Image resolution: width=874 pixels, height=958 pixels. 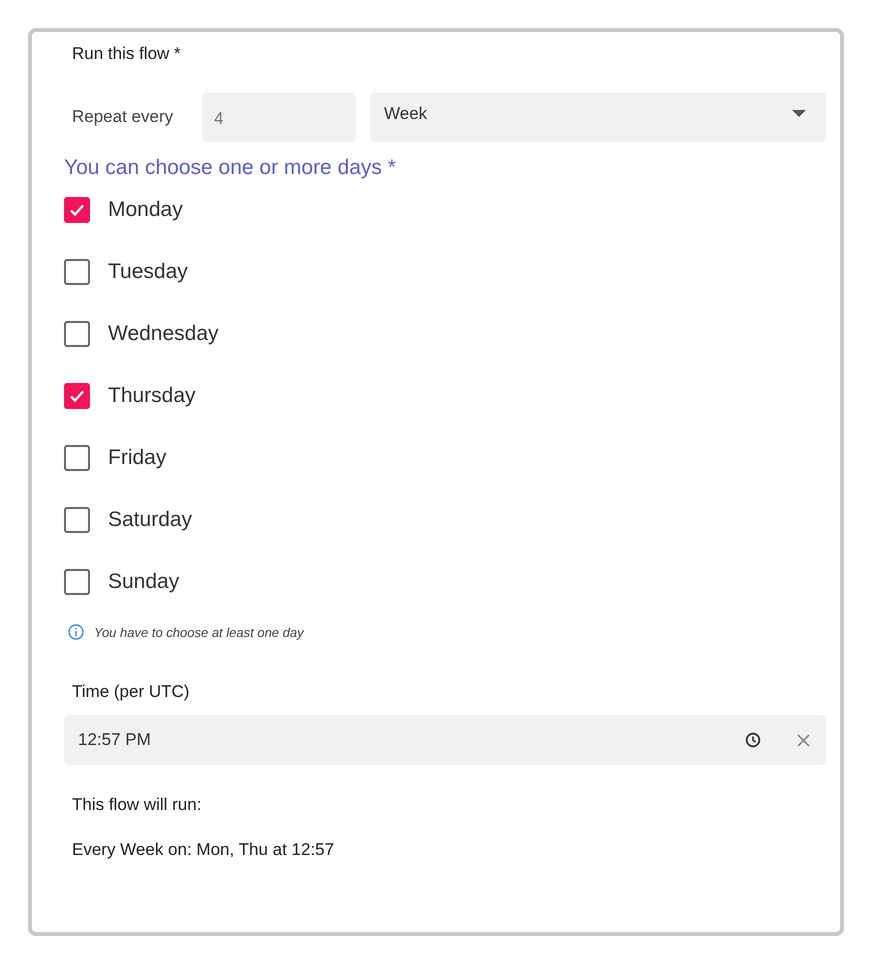 I want to click on info-icon, so click(x=76, y=632).